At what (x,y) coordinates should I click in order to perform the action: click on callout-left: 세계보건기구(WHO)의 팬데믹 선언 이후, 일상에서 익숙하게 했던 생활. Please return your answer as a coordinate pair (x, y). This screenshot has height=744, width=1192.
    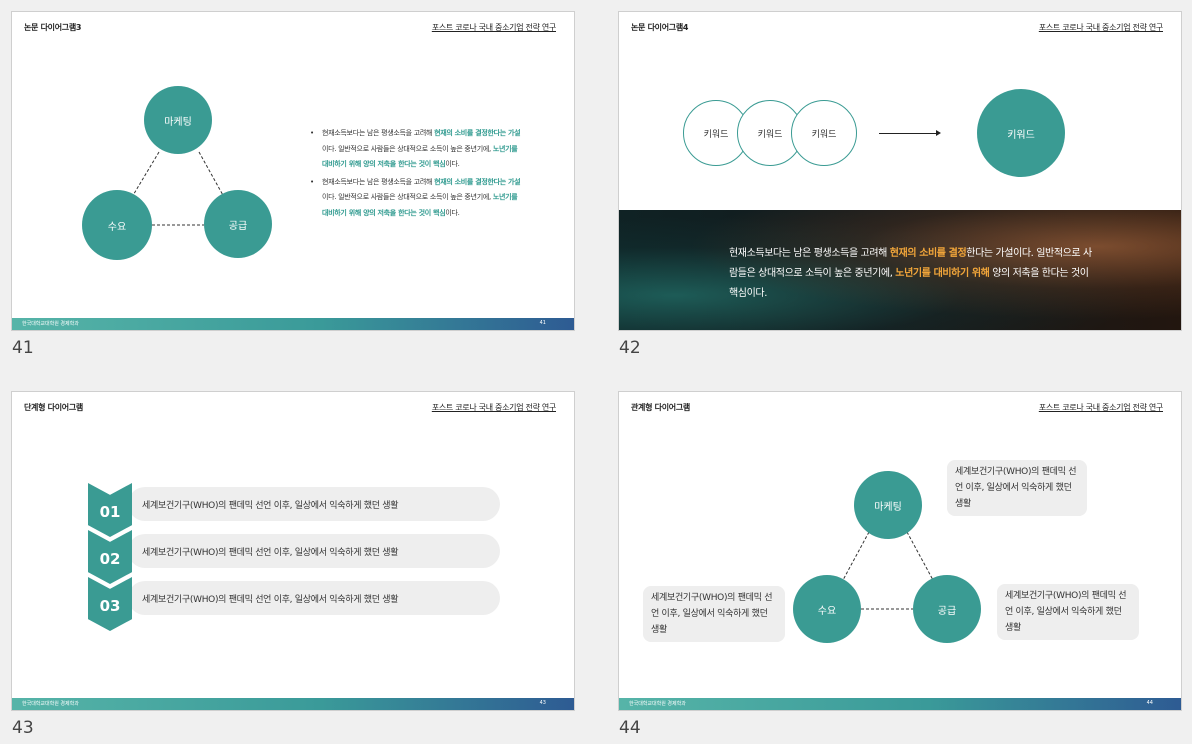
    Looking at the image, I should click on (714, 614).